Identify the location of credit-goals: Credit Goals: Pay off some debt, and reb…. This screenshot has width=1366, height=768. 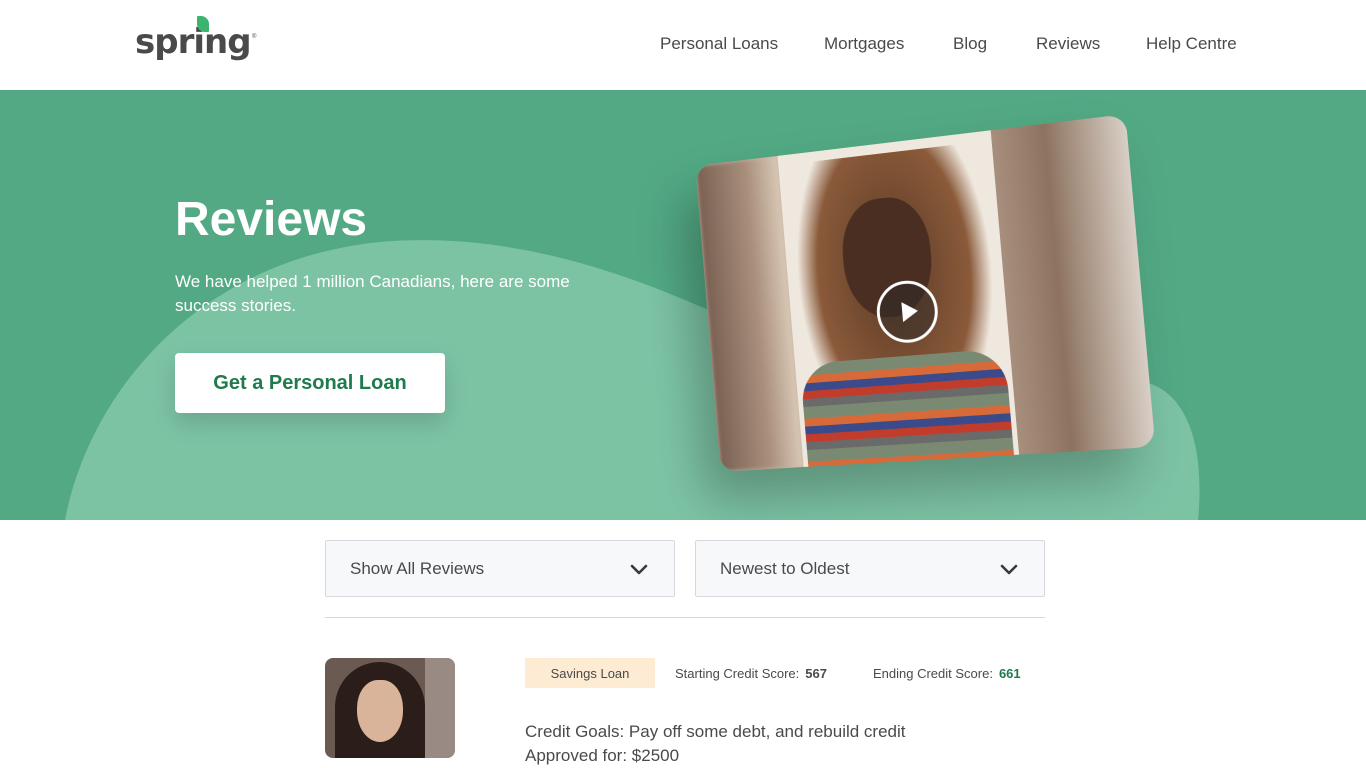
(715, 731).